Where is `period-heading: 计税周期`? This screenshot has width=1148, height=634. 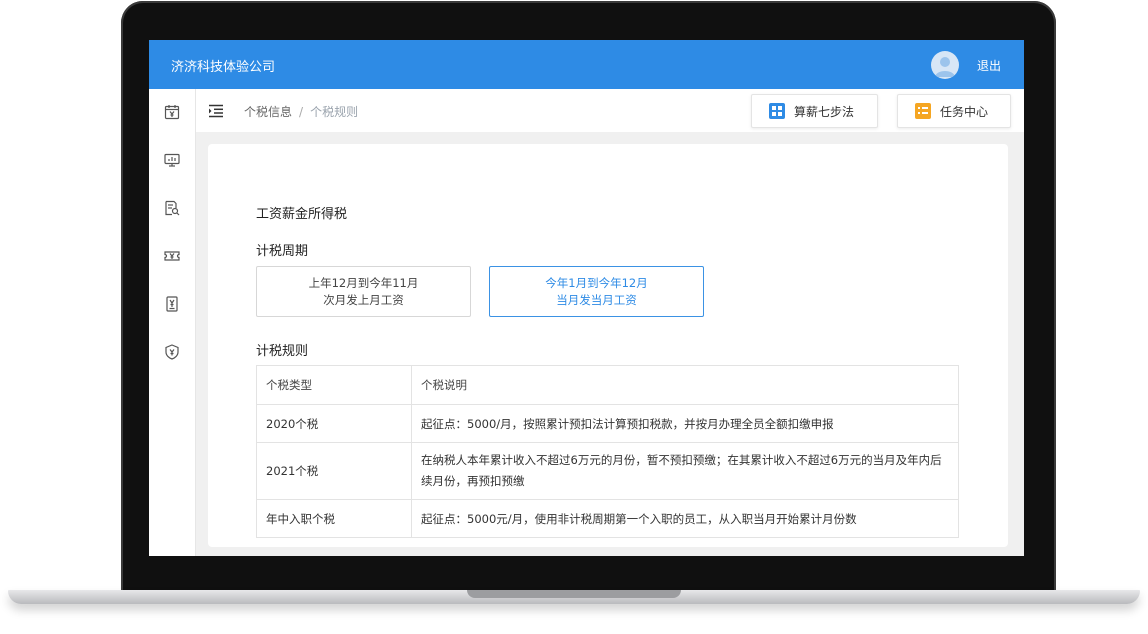 period-heading: 计税周期 is located at coordinates (282, 251).